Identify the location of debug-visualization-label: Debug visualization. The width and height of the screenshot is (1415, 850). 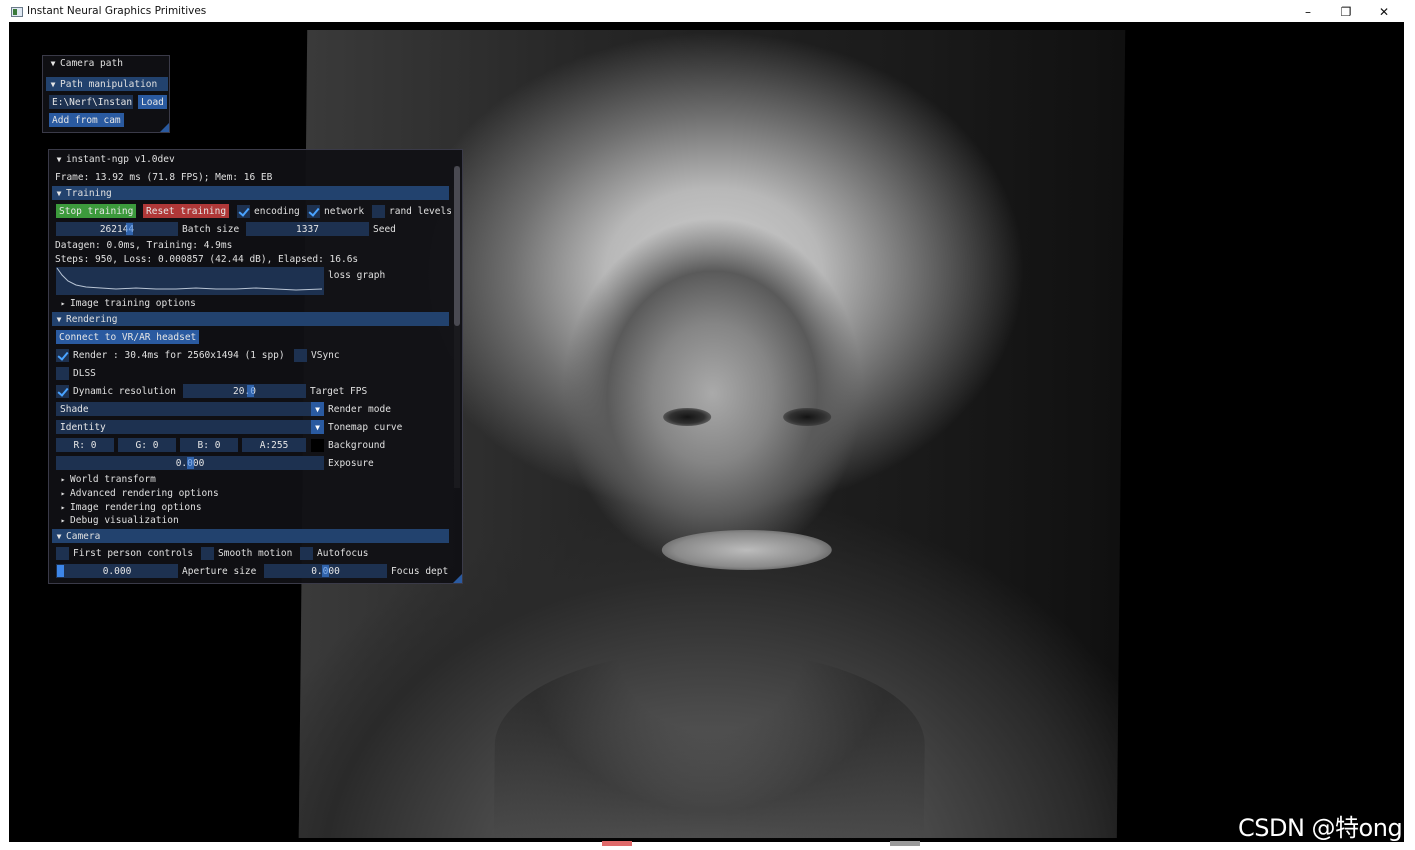
(124, 520).